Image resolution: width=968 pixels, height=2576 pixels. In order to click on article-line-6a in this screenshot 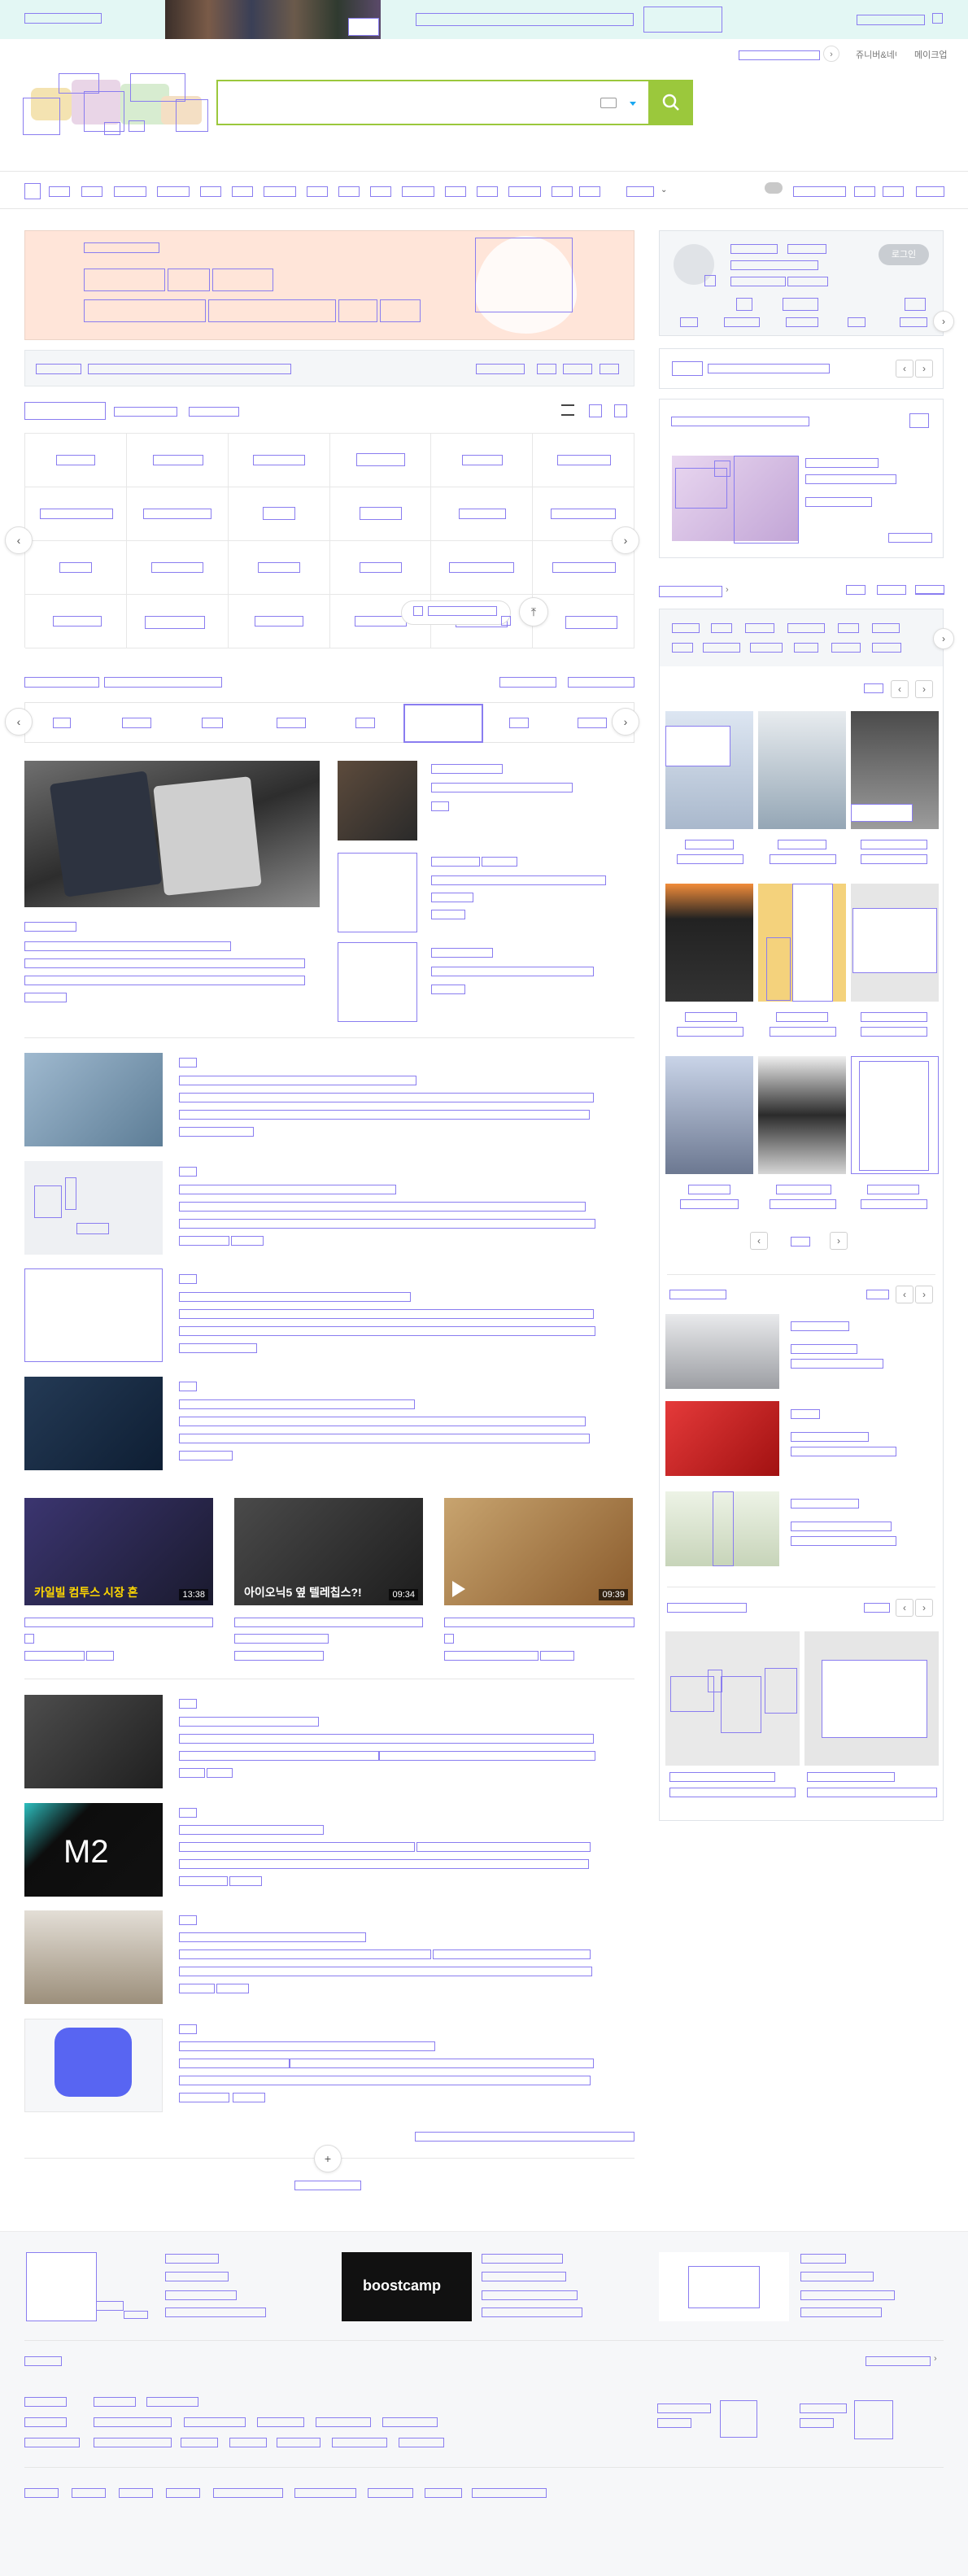, I will do `click(297, 1847)`.